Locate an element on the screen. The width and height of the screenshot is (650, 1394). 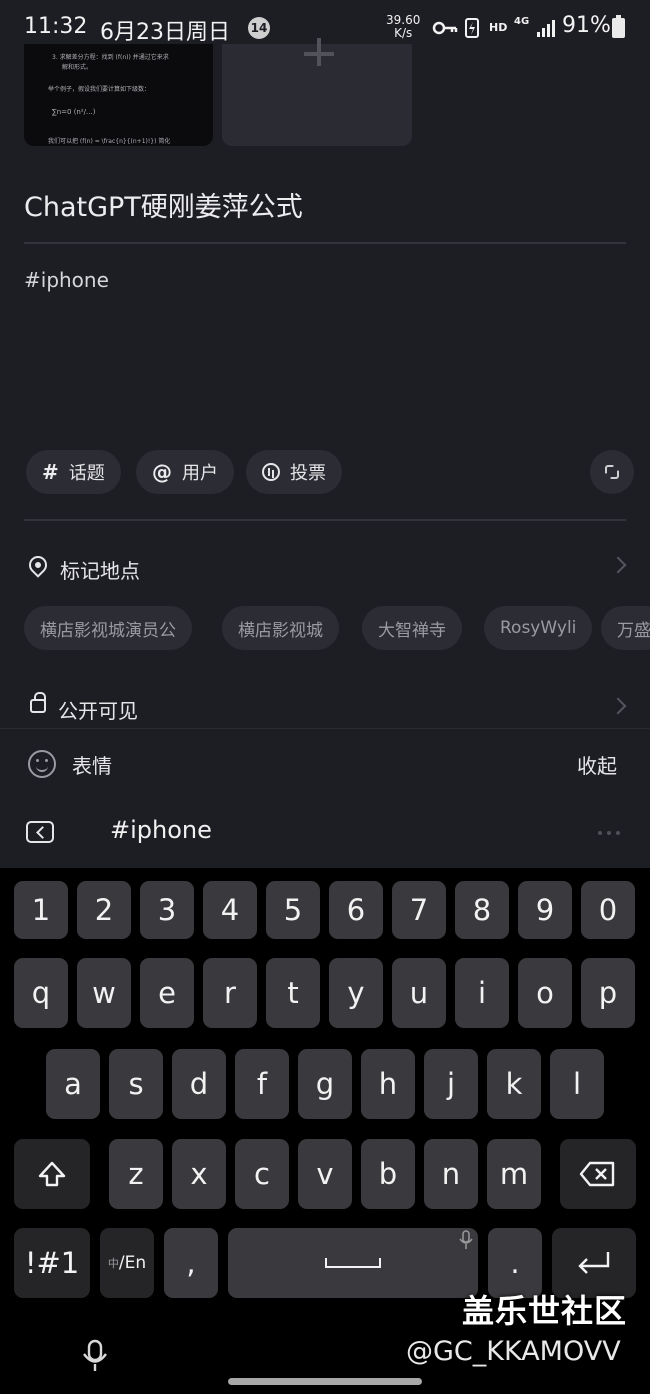
user-label: 用户 is located at coordinates (200, 473).